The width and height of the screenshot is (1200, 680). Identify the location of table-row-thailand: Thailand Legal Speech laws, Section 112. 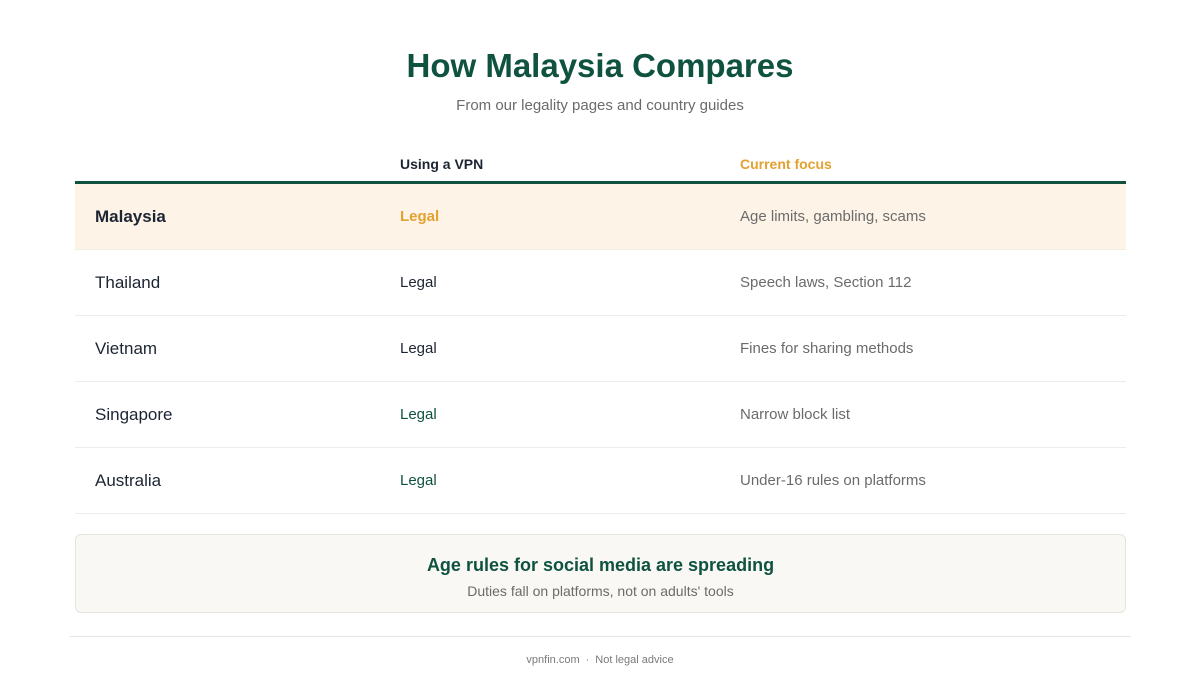
(600, 283).